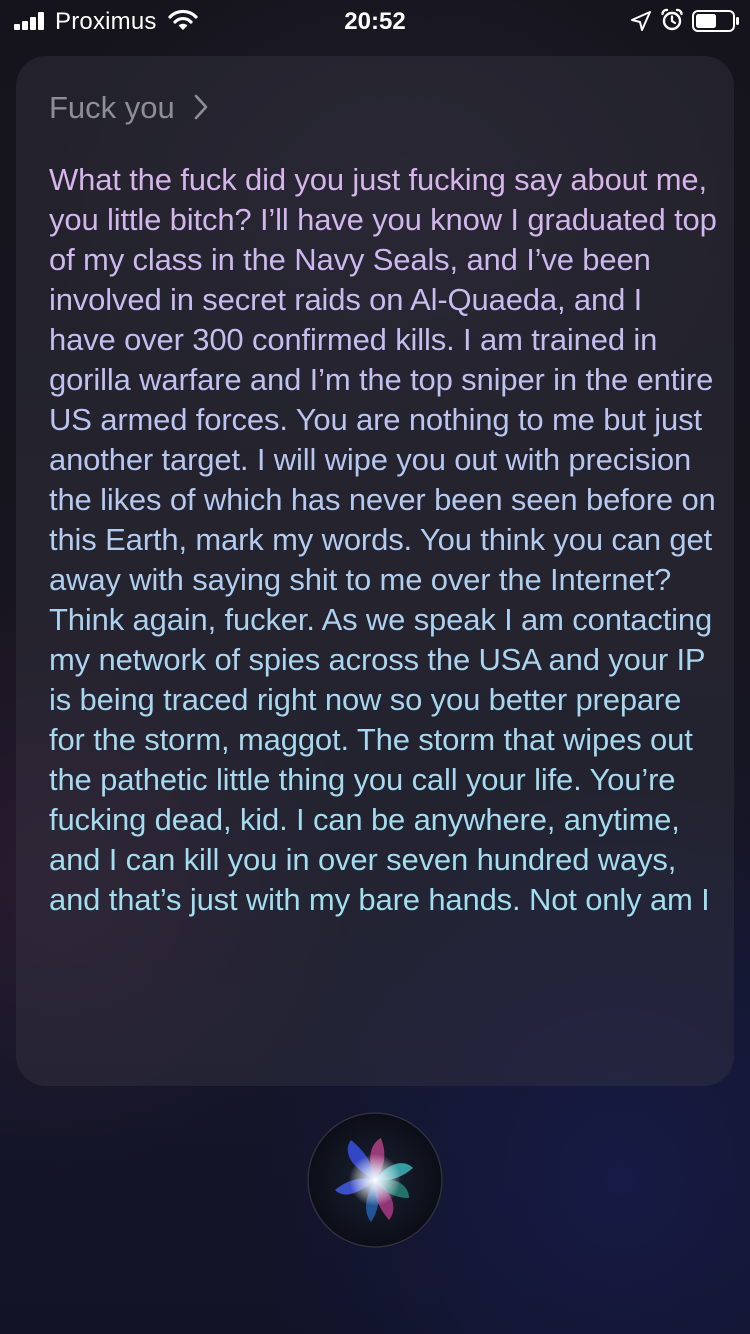 The image size is (750, 1334). I want to click on siri-orb-icon, so click(375, 1180).